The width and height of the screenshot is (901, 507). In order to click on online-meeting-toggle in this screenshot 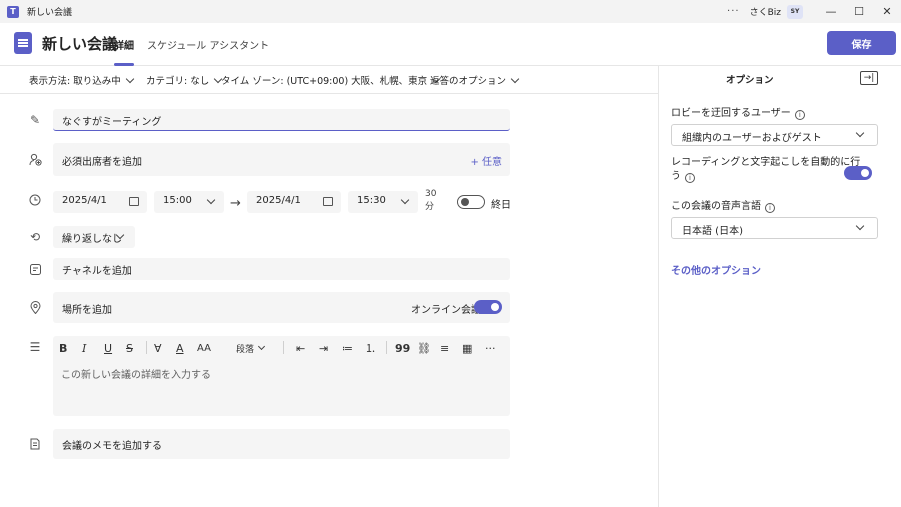, I will do `click(488, 307)`.